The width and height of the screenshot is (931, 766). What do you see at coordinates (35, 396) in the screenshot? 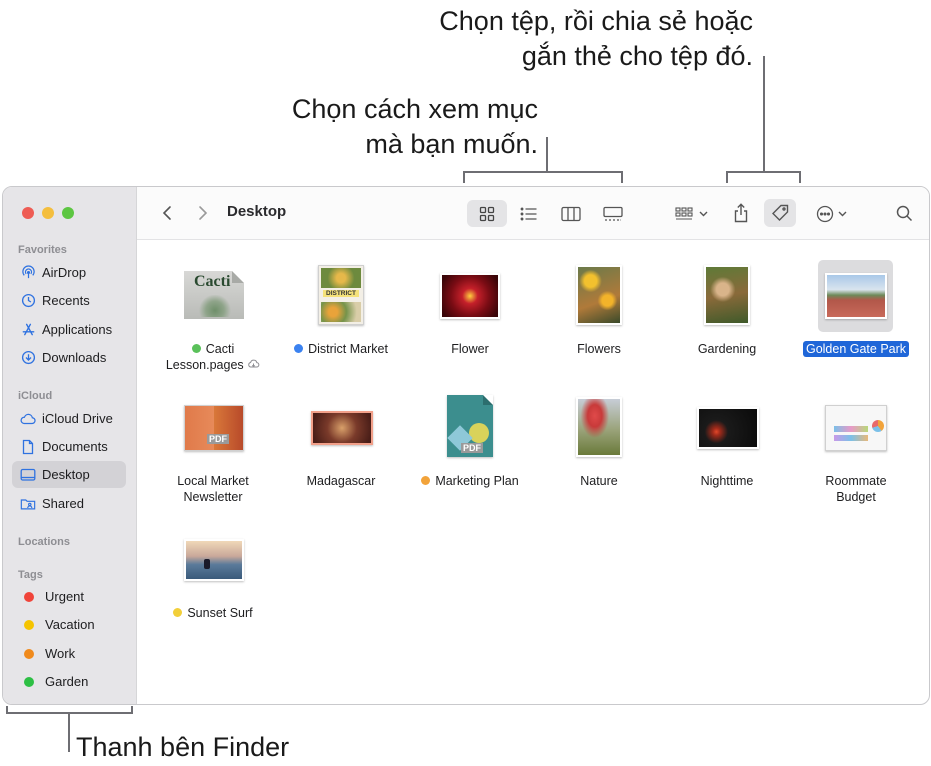
I see `icloud-header: iCloud` at bounding box center [35, 396].